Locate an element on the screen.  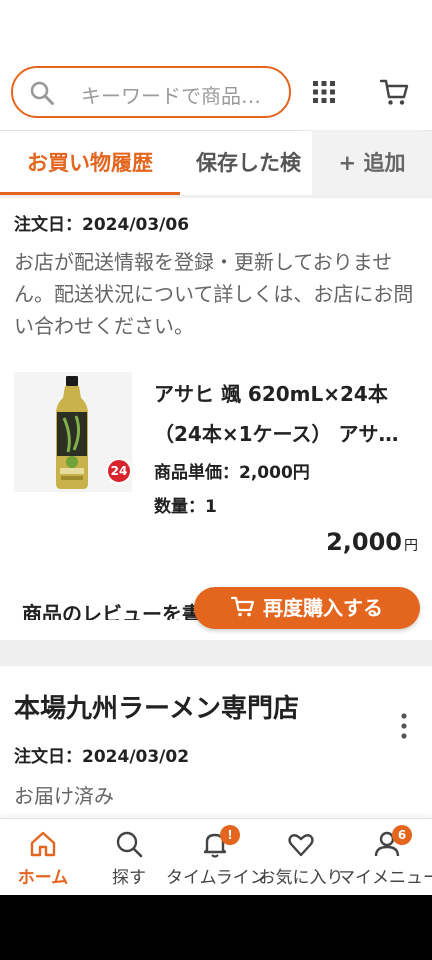
bottom-nav: ホーム 探す ! タイムライン お気に入り 6 マイメニュー is located at coordinates (216, 856).